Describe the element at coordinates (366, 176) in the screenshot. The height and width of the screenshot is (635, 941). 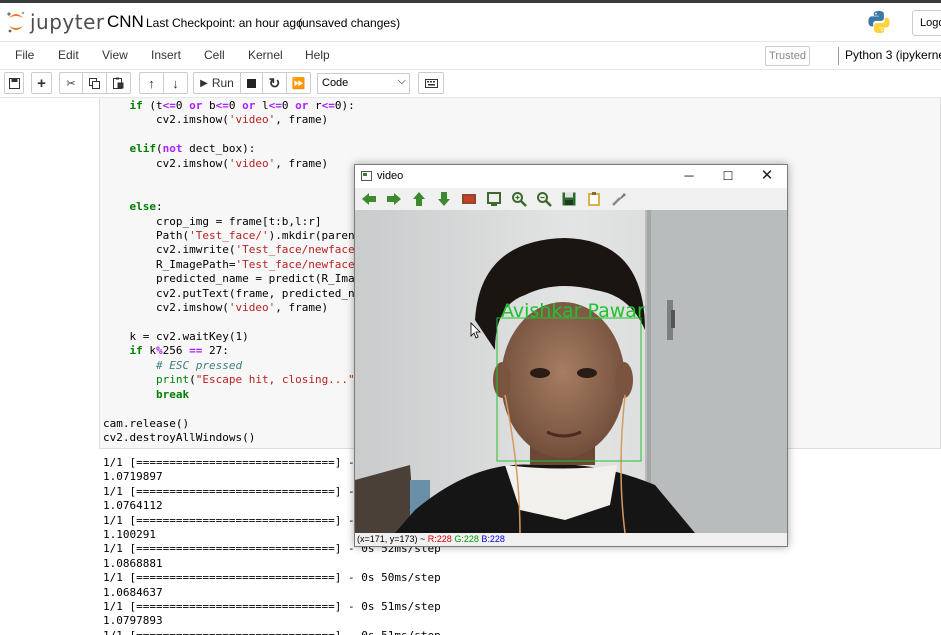
I see `window-app-icon` at that location.